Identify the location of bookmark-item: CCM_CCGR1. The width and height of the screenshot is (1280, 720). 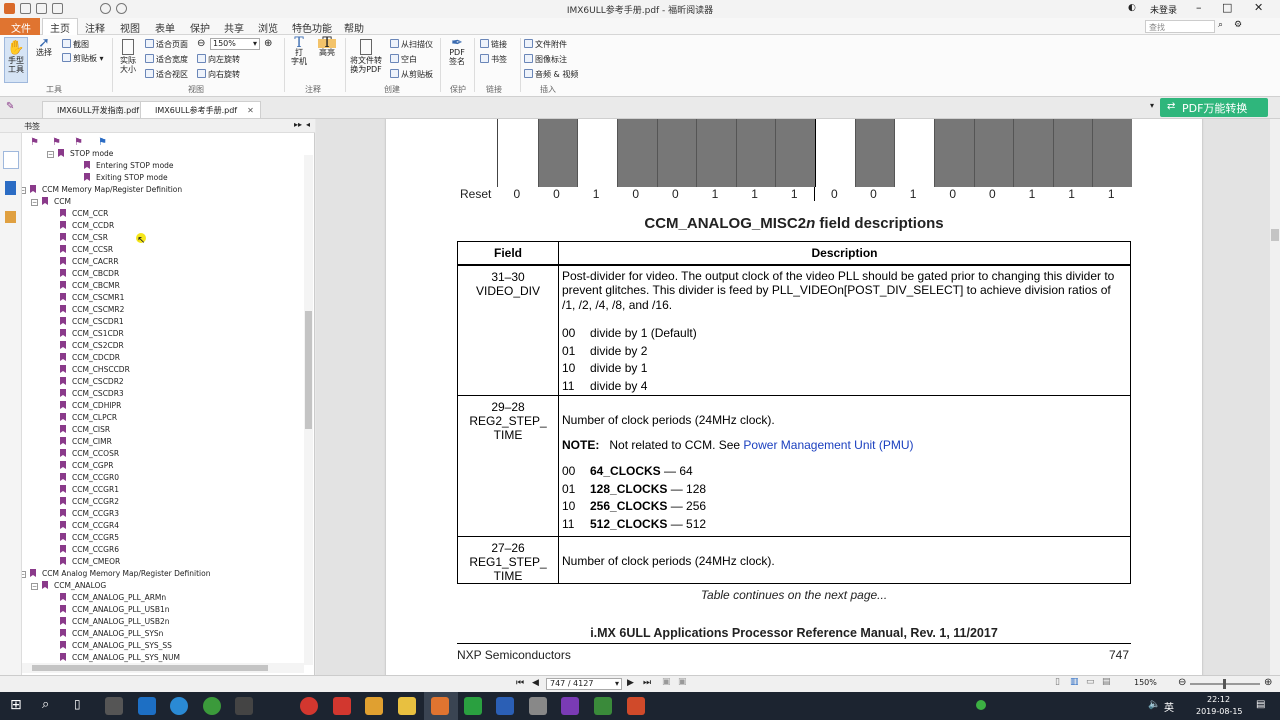
(89, 491).